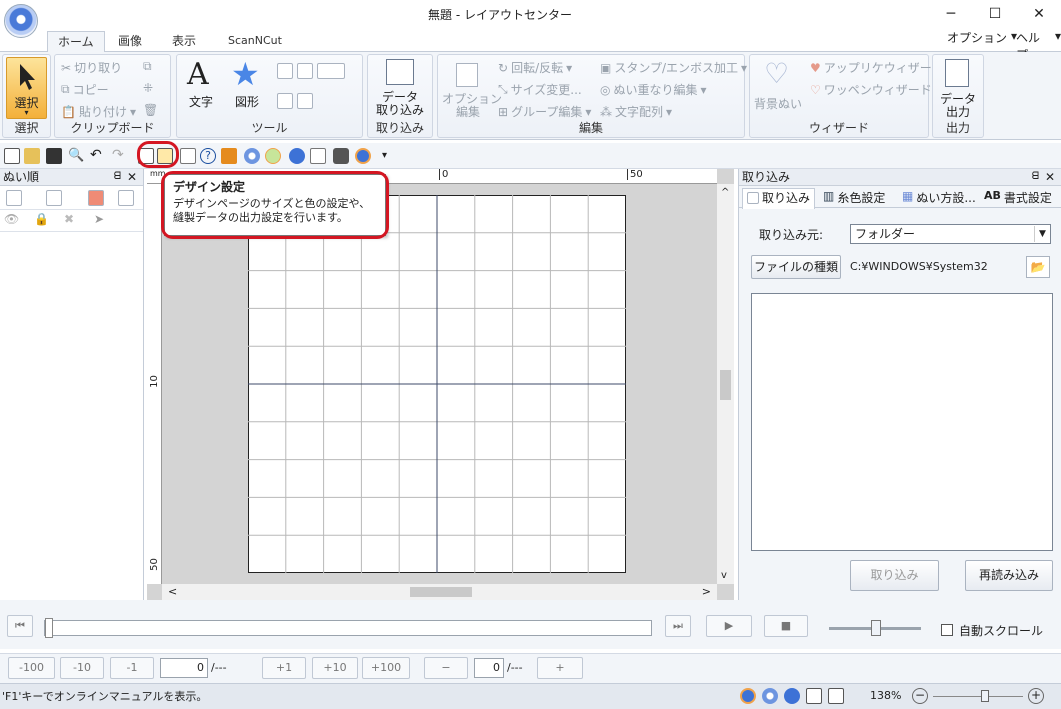 This screenshot has height=709, width=1061. I want to click on flower-icon, so click(252, 156).